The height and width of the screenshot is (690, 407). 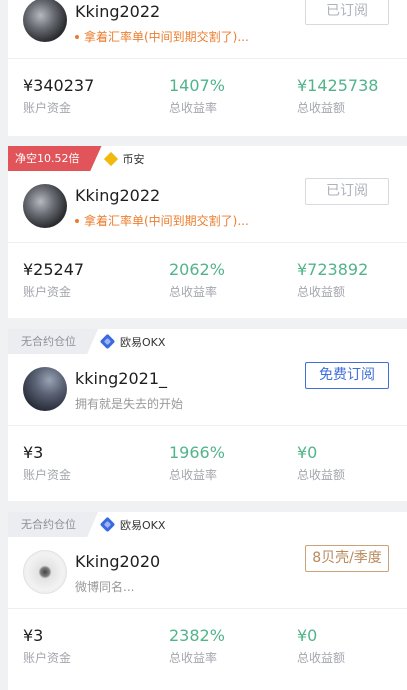 What do you see at coordinates (59, 85) in the screenshot?
I see `account-fund-value: ¥340237` at bounding box center [59, 85].